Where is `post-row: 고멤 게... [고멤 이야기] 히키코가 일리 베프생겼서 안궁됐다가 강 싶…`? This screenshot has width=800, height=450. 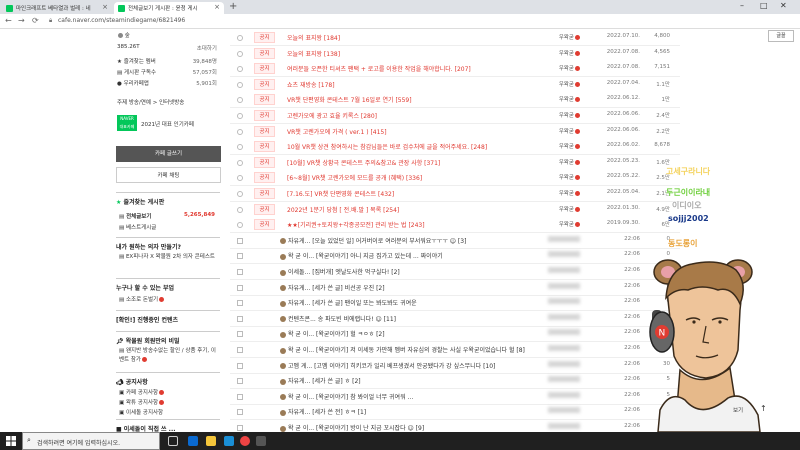
post-row: 고멤 게... [고멤 이야기] 히키코가 일리 베프생겼서 안궁됐다가 강 싶… is located at coordinates (455, 366).